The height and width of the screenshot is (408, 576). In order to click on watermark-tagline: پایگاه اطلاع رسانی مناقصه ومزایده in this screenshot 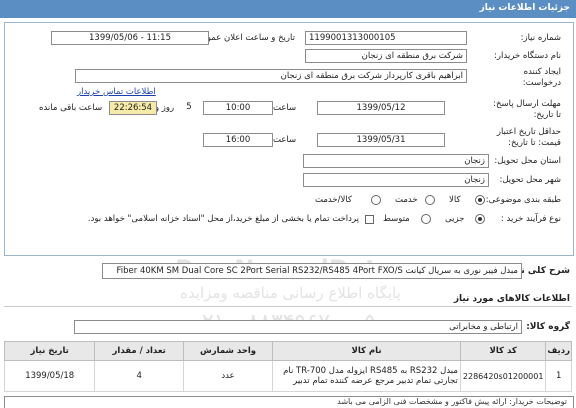, I will do `click(290, 293)`.